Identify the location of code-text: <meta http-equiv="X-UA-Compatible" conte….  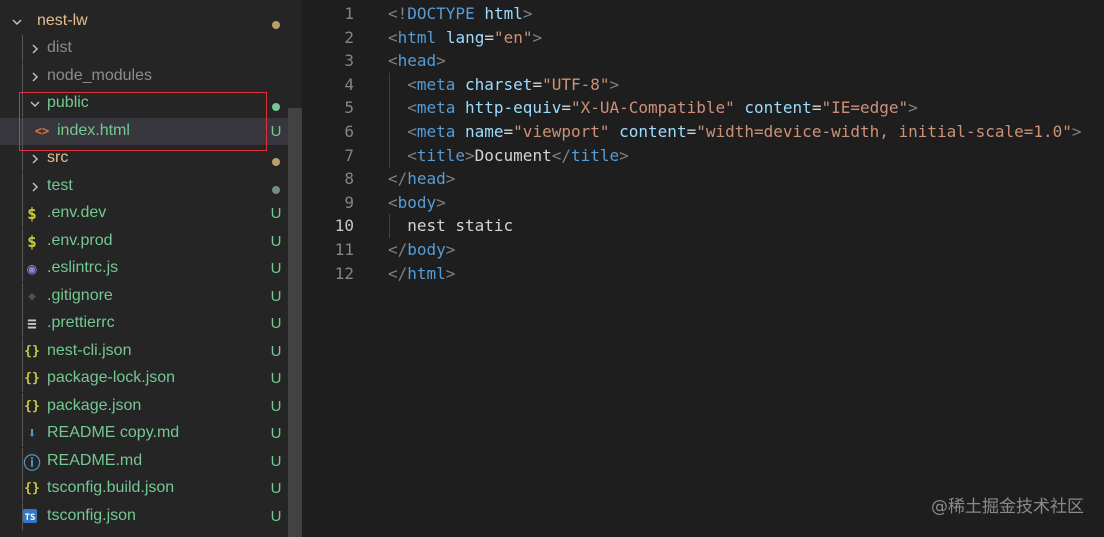
(662, 108).